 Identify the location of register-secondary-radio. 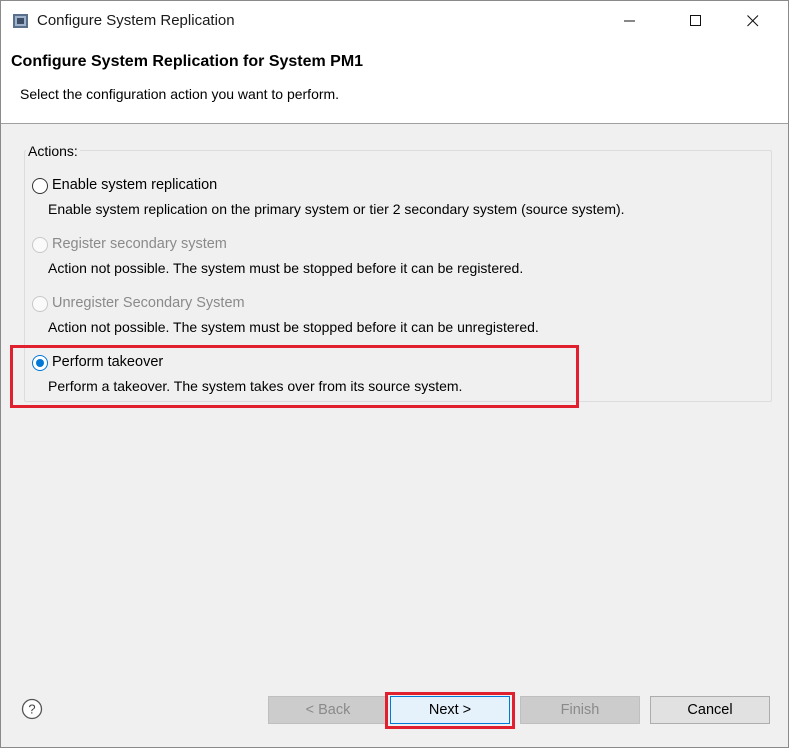
(40, 245).